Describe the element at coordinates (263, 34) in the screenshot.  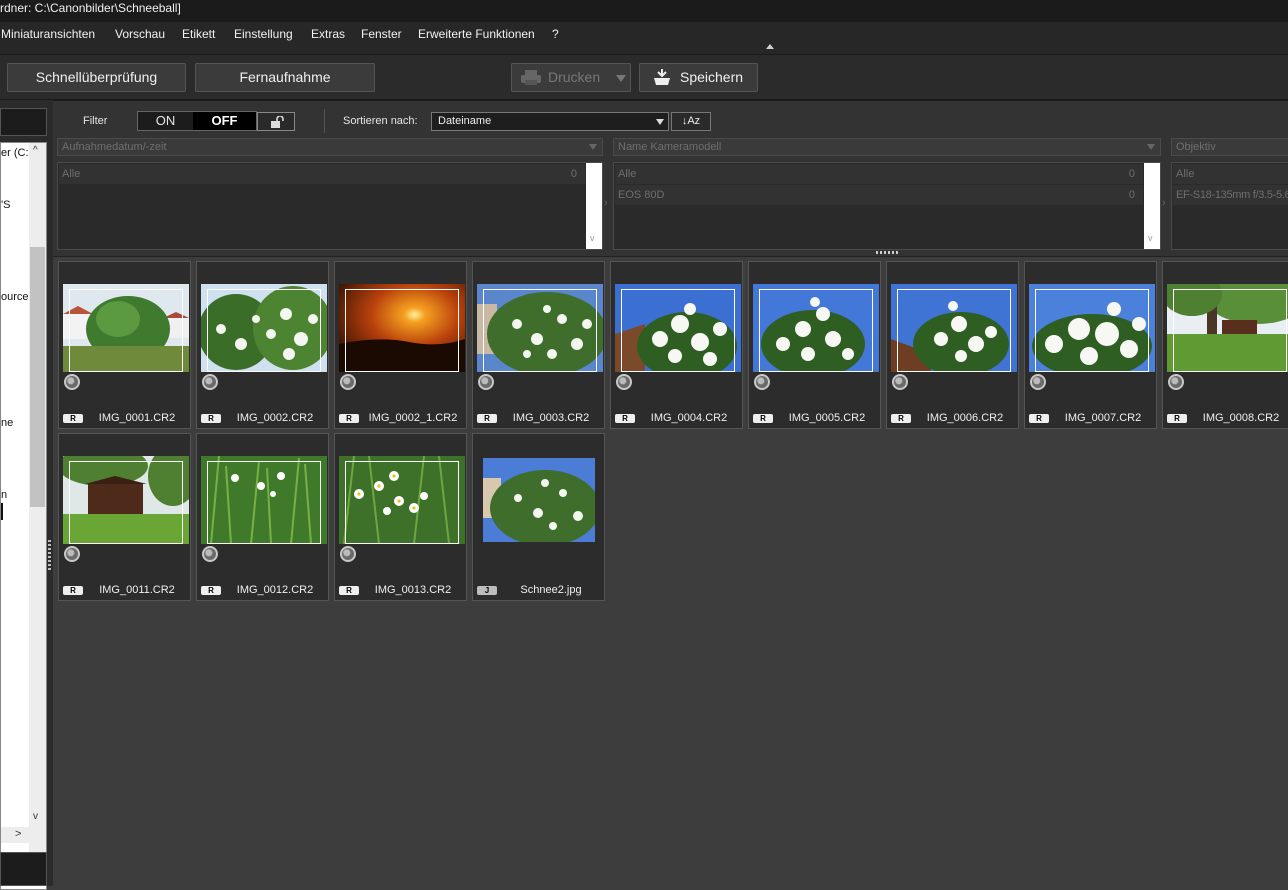
I see `menu-settings: Einstellung` at that location.